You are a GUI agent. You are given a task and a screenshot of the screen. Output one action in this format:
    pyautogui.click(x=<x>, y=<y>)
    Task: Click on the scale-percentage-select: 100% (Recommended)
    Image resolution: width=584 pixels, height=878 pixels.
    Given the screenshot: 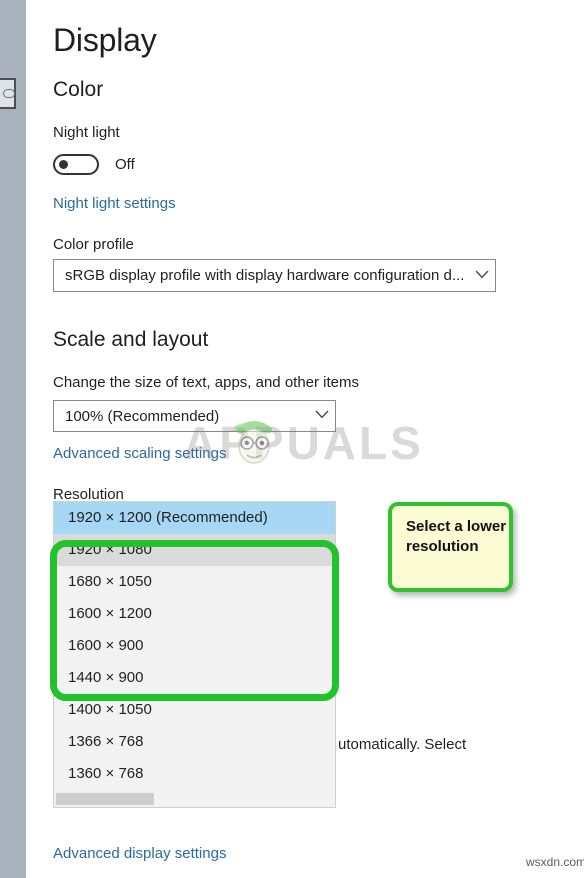 What is the action you would take?
    pyautogui.click(x=194, y=416)
    